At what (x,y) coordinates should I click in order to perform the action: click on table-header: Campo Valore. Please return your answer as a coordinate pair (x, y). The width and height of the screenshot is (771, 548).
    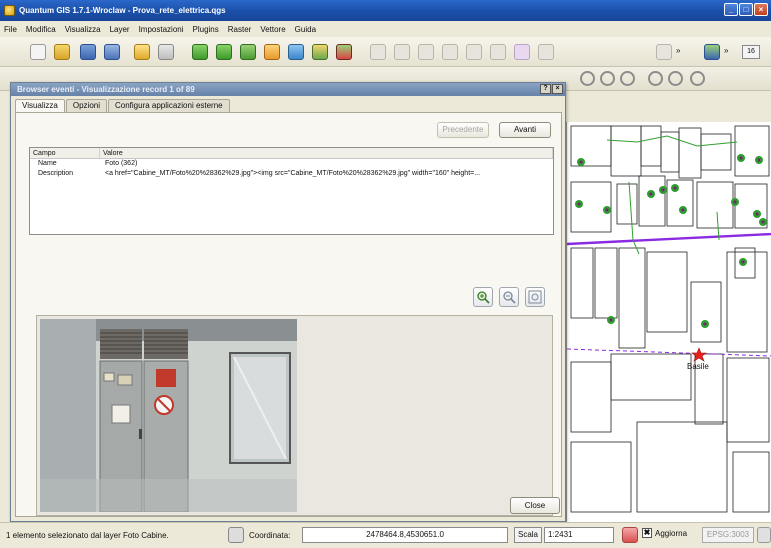
    Looking at the image, I should click on (291, 153).